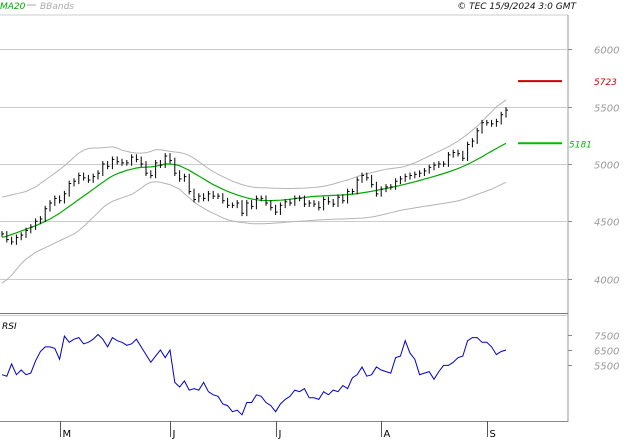  Describe the element at coordinates (606, 281) in the screenshot. I see `price-tick-label: 4000` at that location.